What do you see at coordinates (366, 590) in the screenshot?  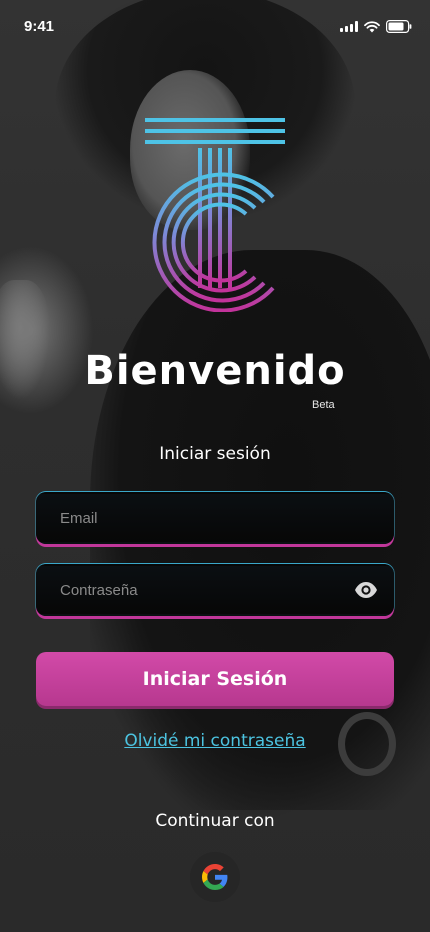 I see `eye-icon` at bounding box center [366, 590].